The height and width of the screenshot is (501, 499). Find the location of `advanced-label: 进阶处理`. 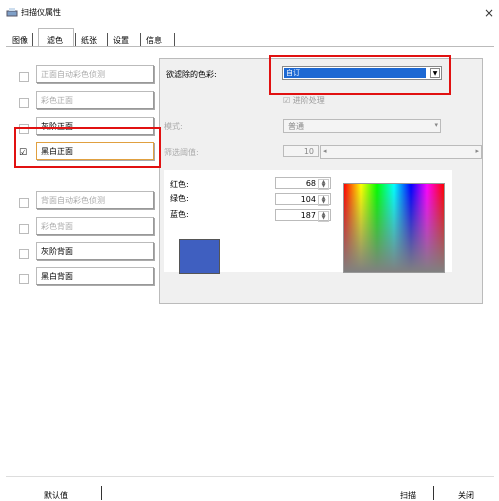

advanced-label: 进阶处理 is located at coordinates (308, 100).